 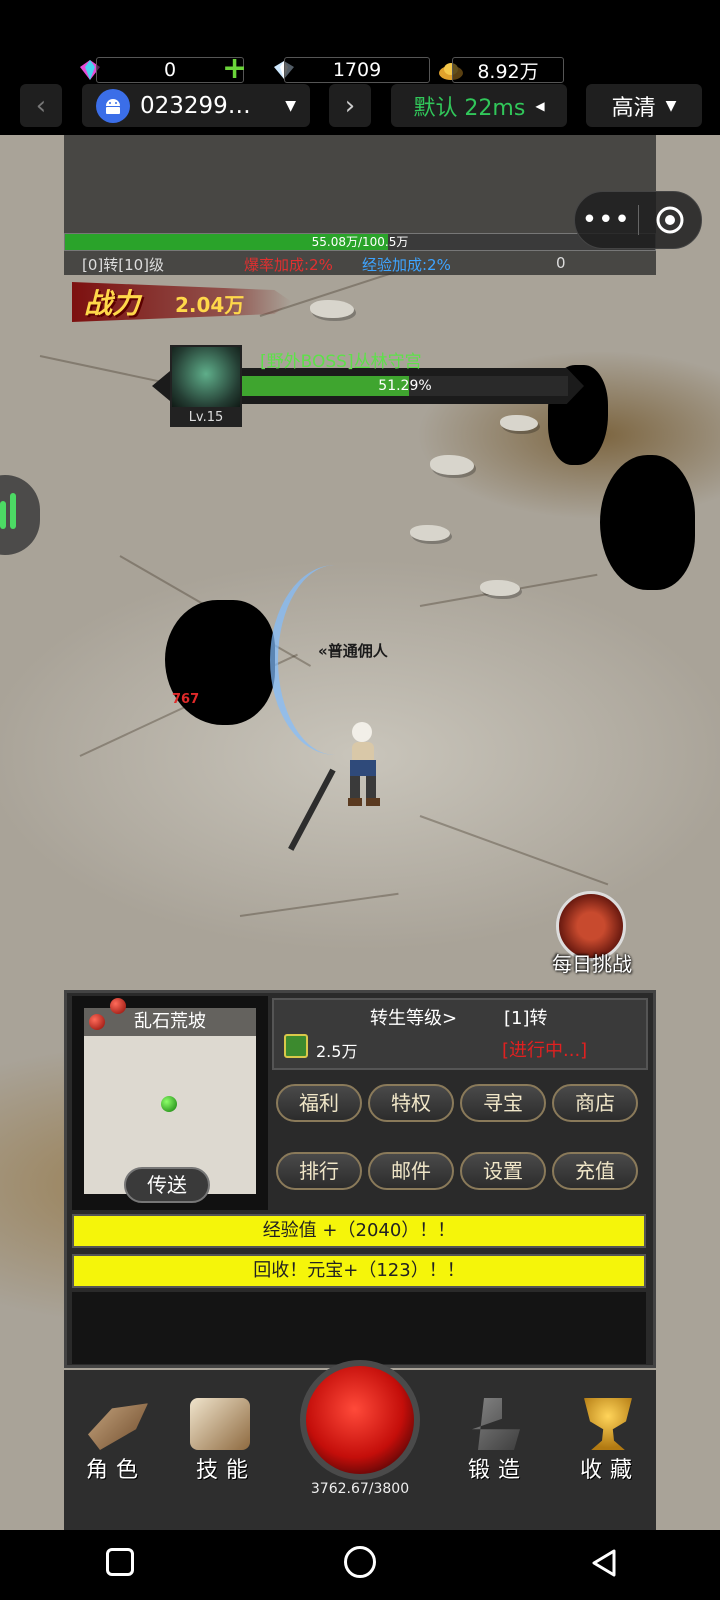 What do you see at coordinates (319, 1103) in the screenshot?
I see `welfare-button: 福利` at bounding box center [319, 1103].